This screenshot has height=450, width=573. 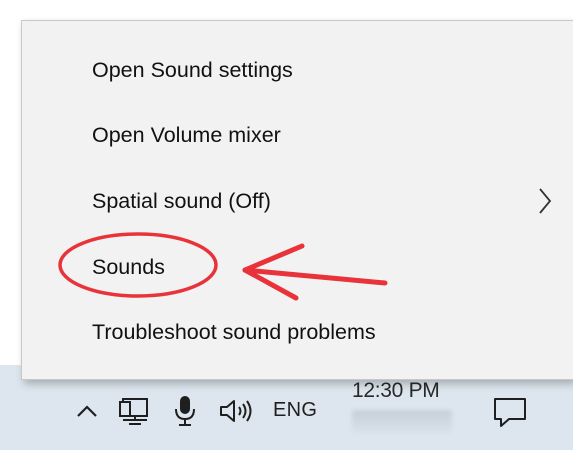 I want to click on chevron-up-icon, so click(x=87, y=411).